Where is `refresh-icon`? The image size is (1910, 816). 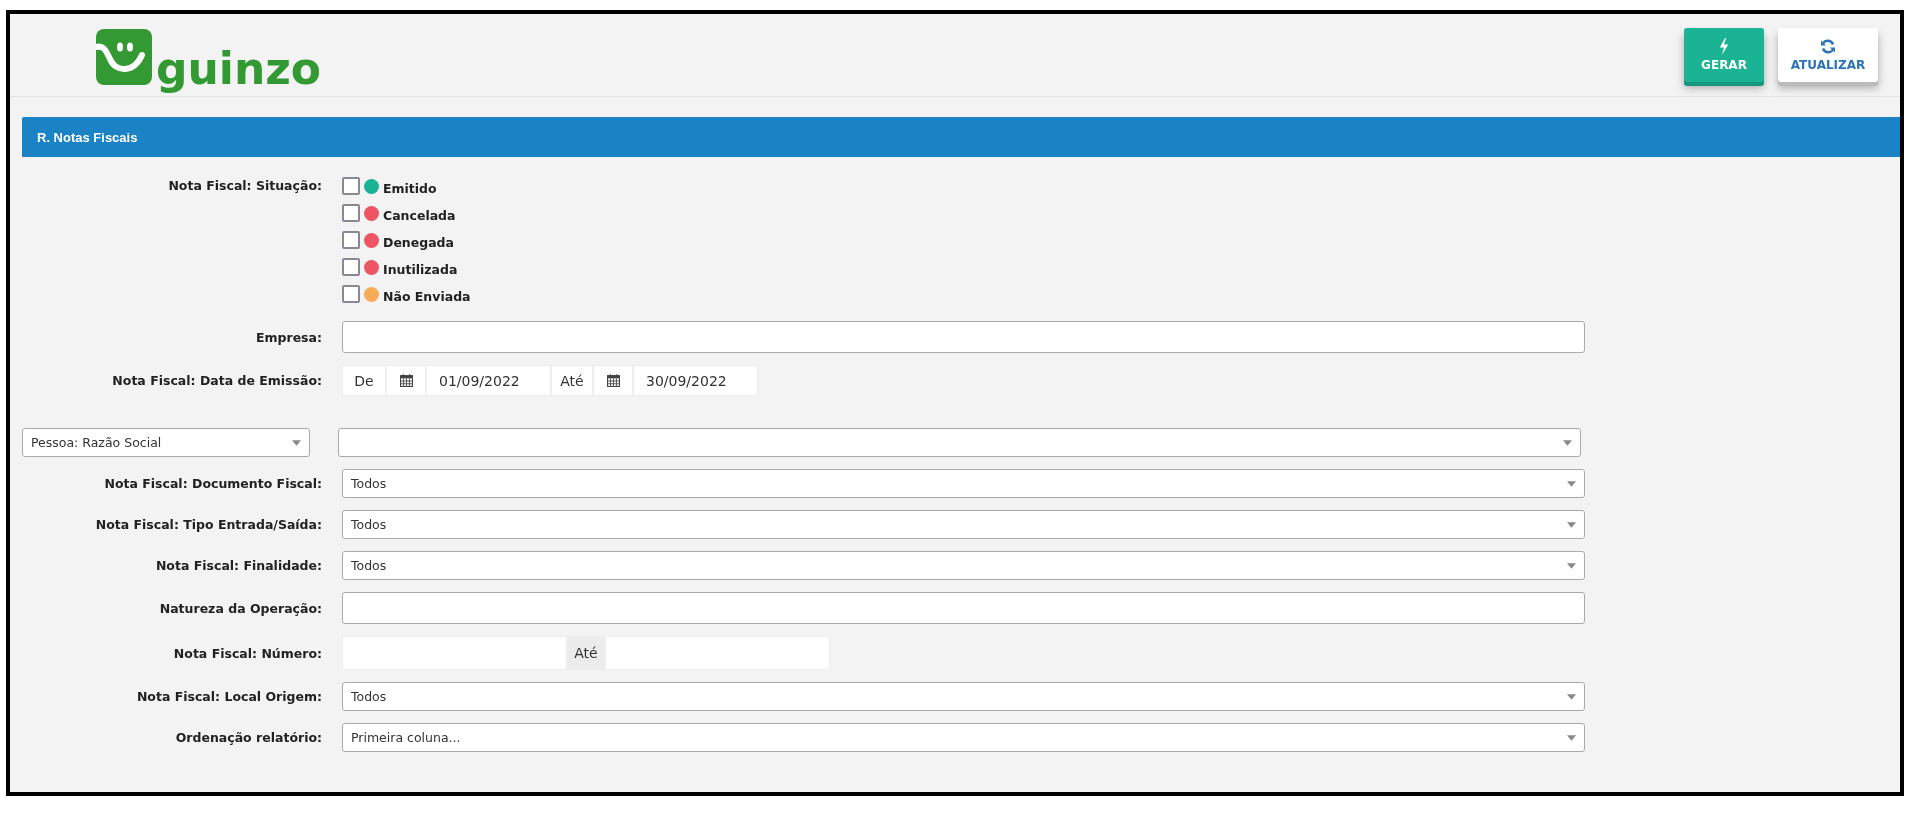 refresh-icon is located at coordinates (1828, 46).